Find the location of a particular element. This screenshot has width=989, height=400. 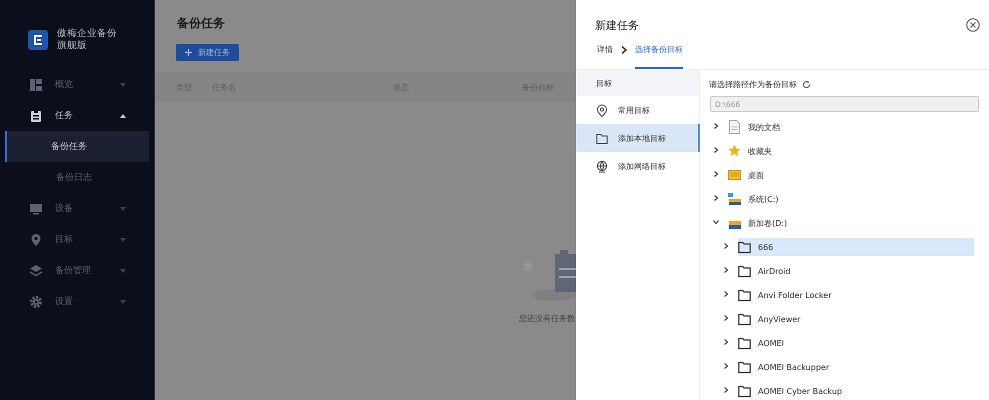

desktop-folder-icon is located at coordinates (734, 175).